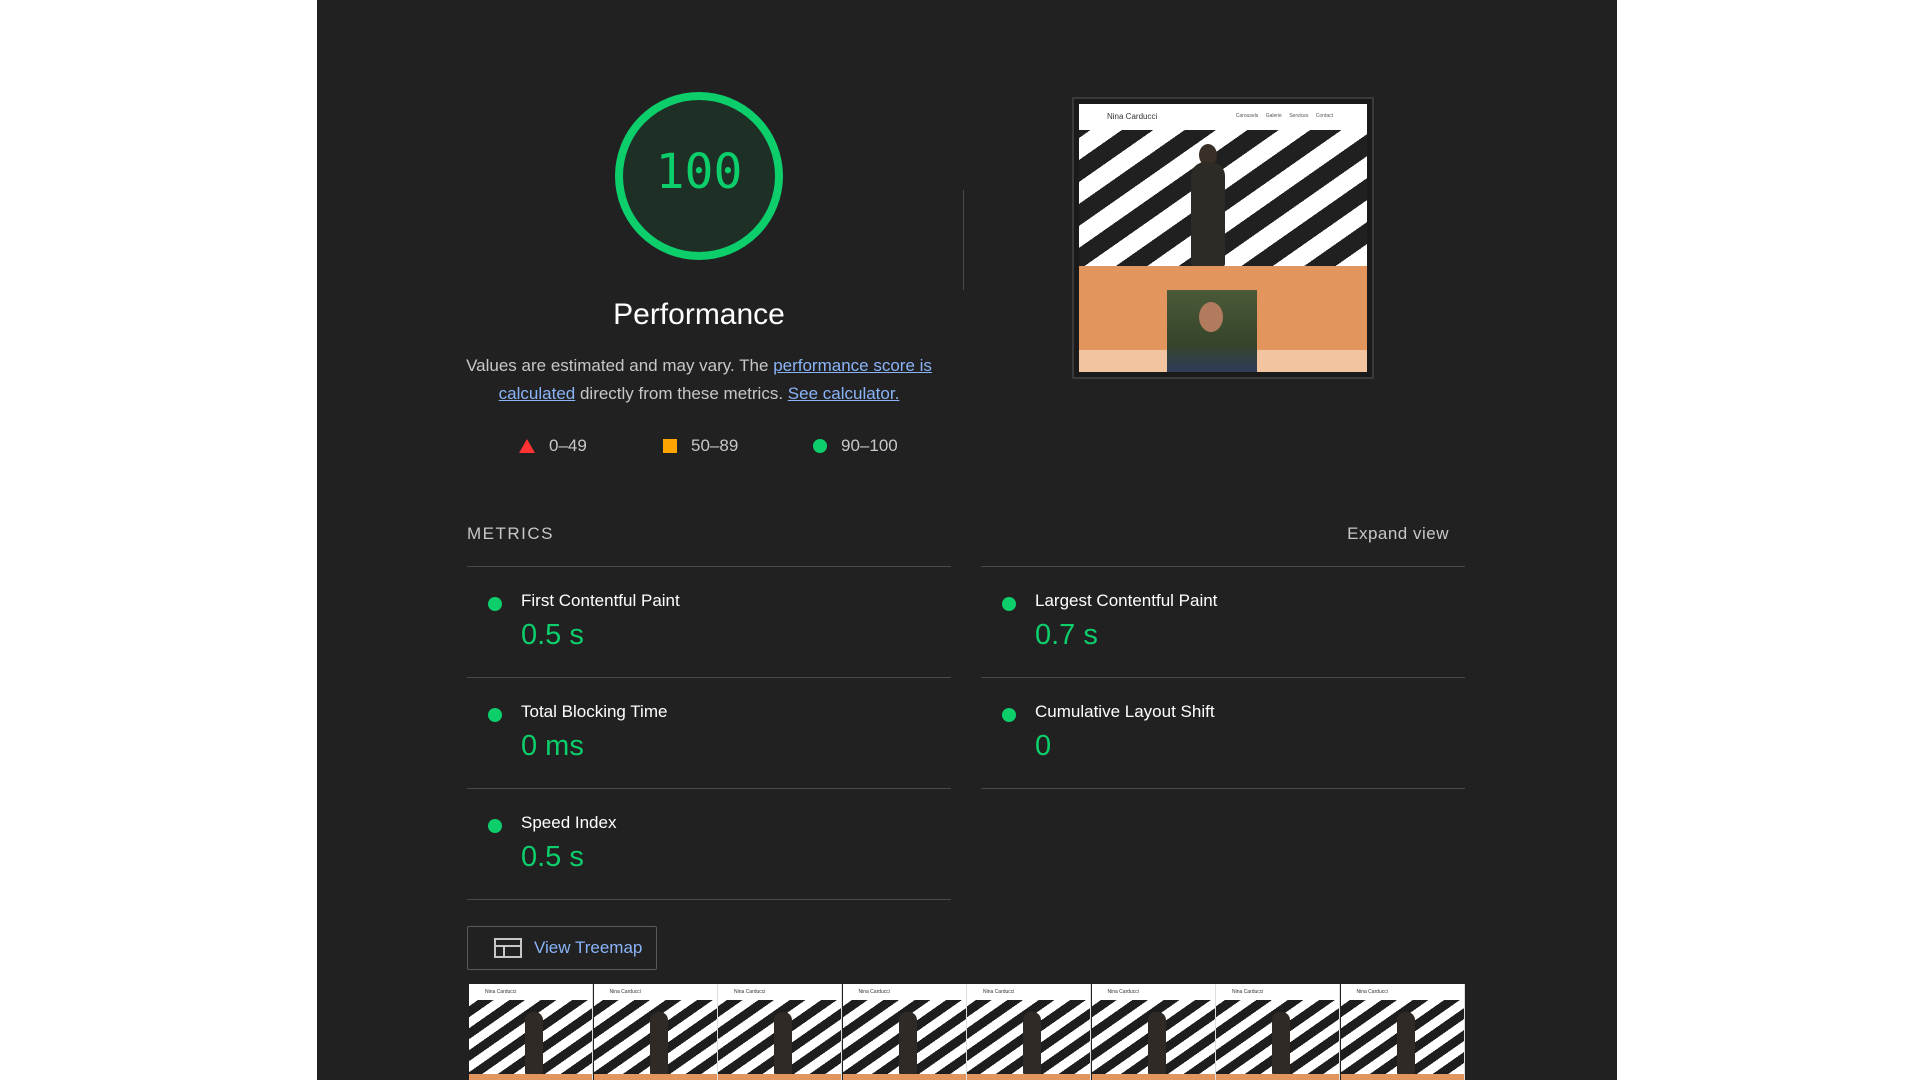 The image size is (1920, 1080). Describe the element at coordinates (1126, 600) in the screenshot. I see `metric-name: Largest Contentful Paint` at that location.